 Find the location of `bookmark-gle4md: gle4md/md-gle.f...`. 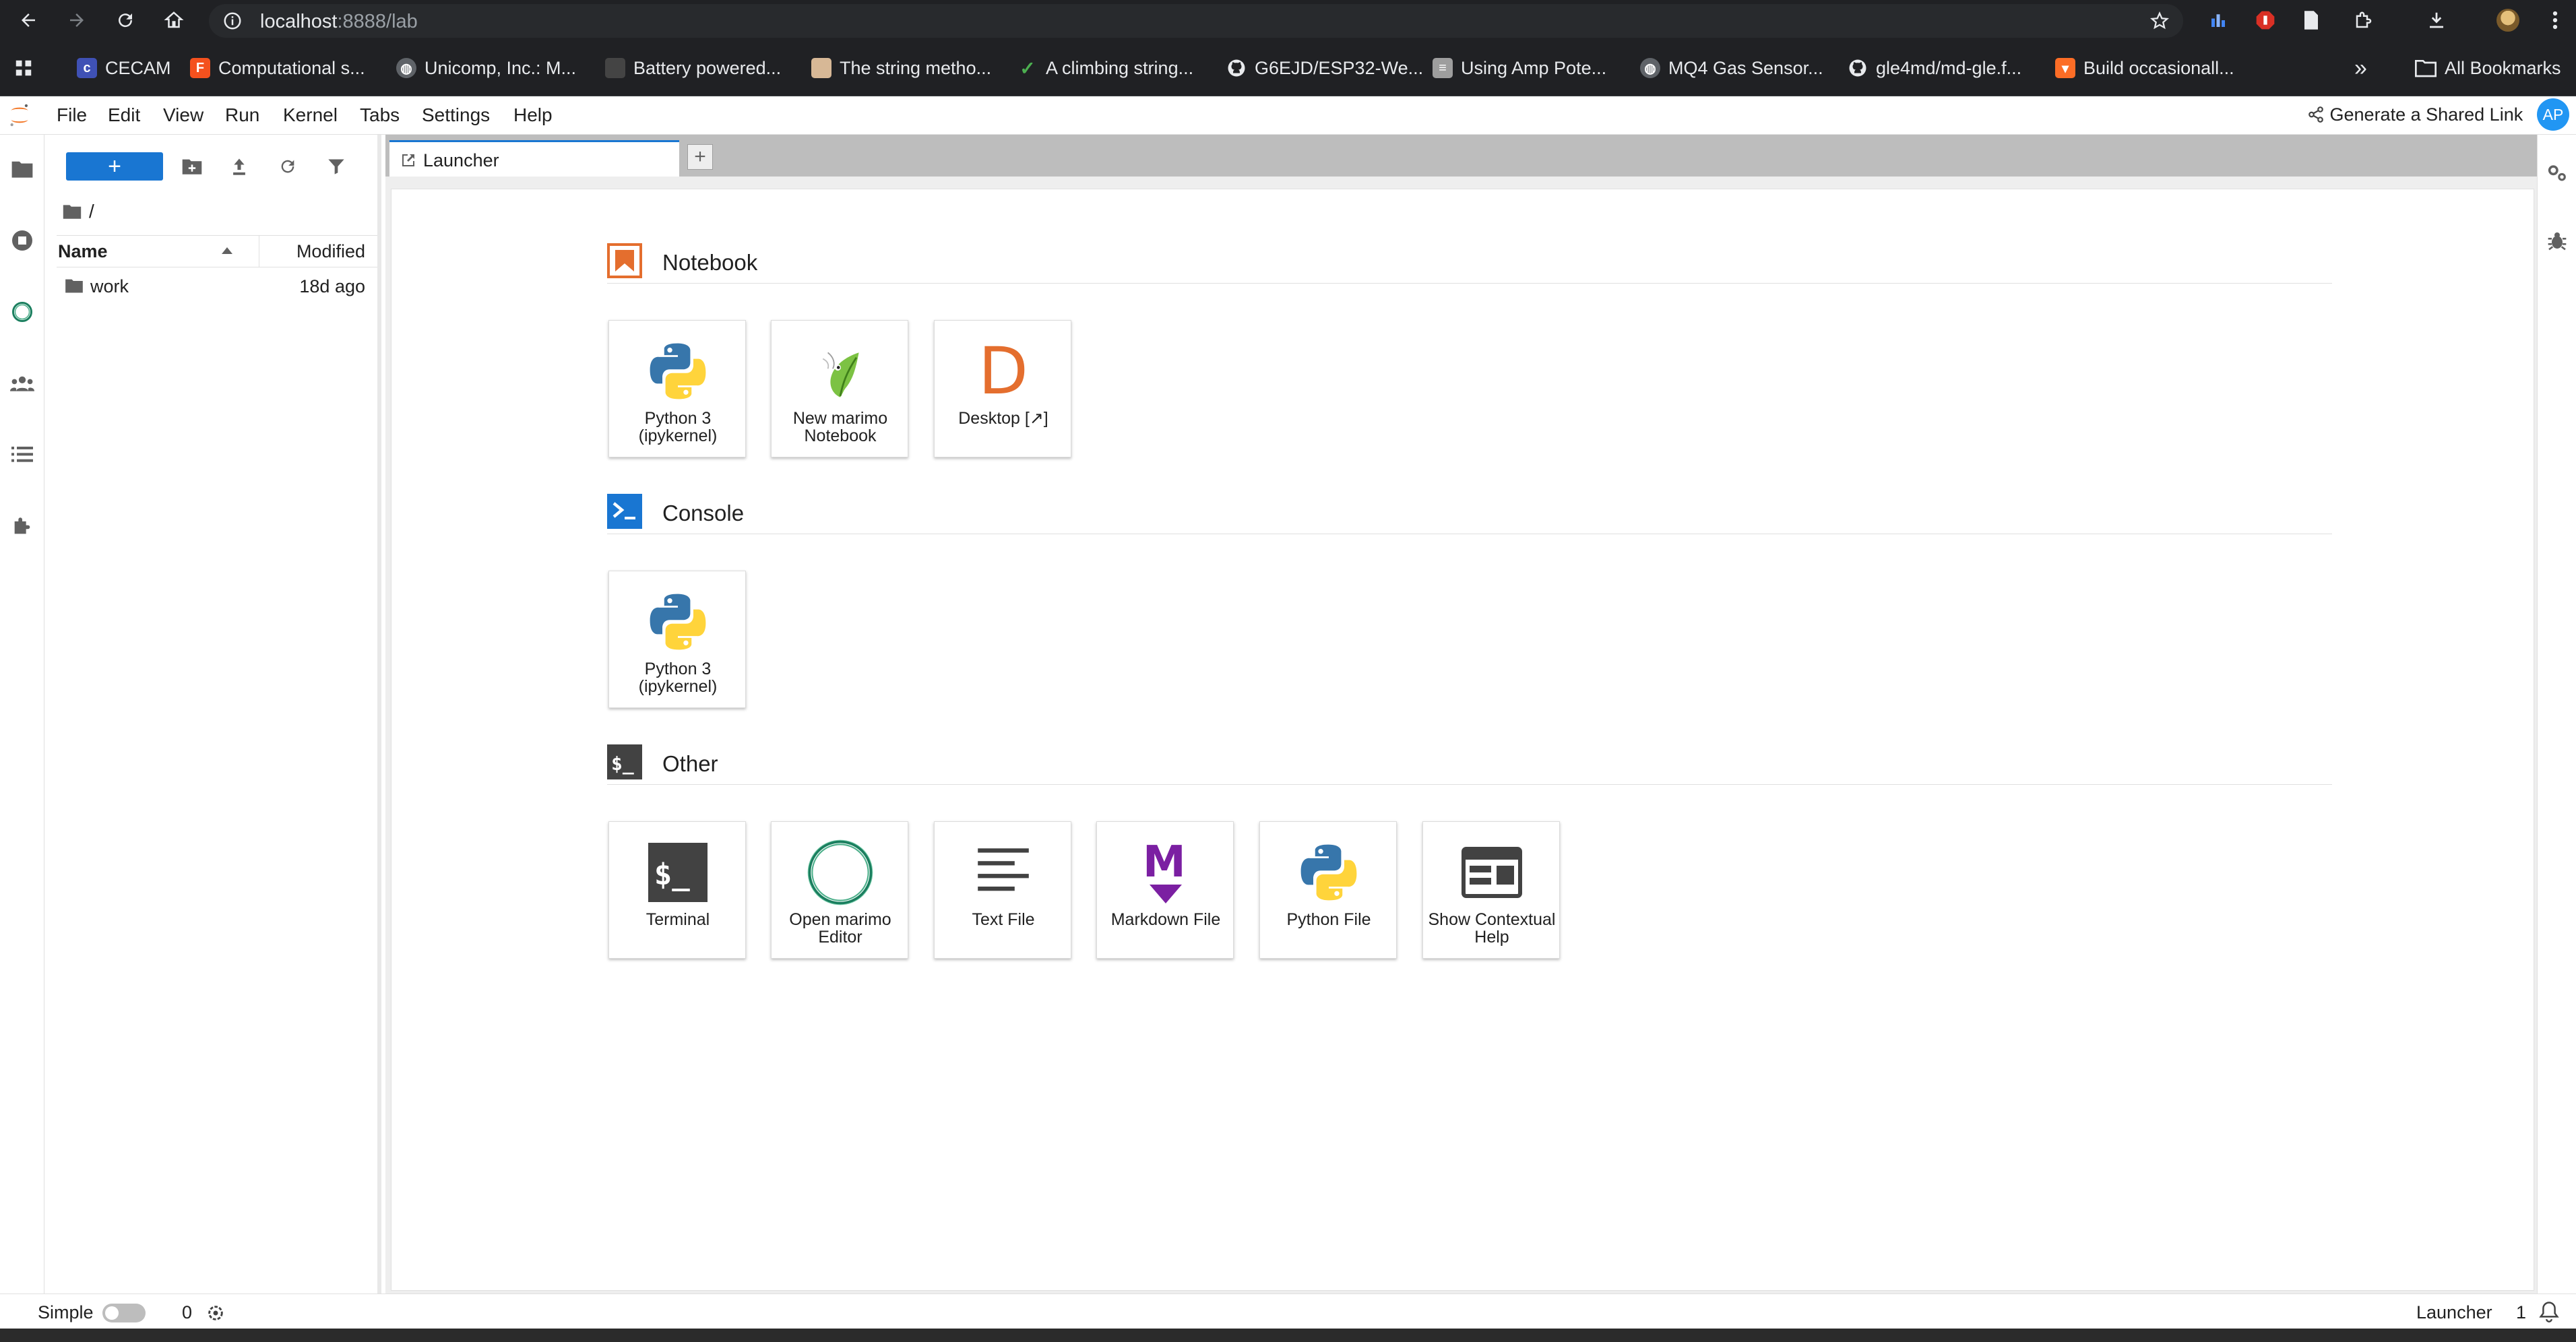

bookmark-gle4md: gle4md/md-gle.f... is located at coordinates (1934, 68).